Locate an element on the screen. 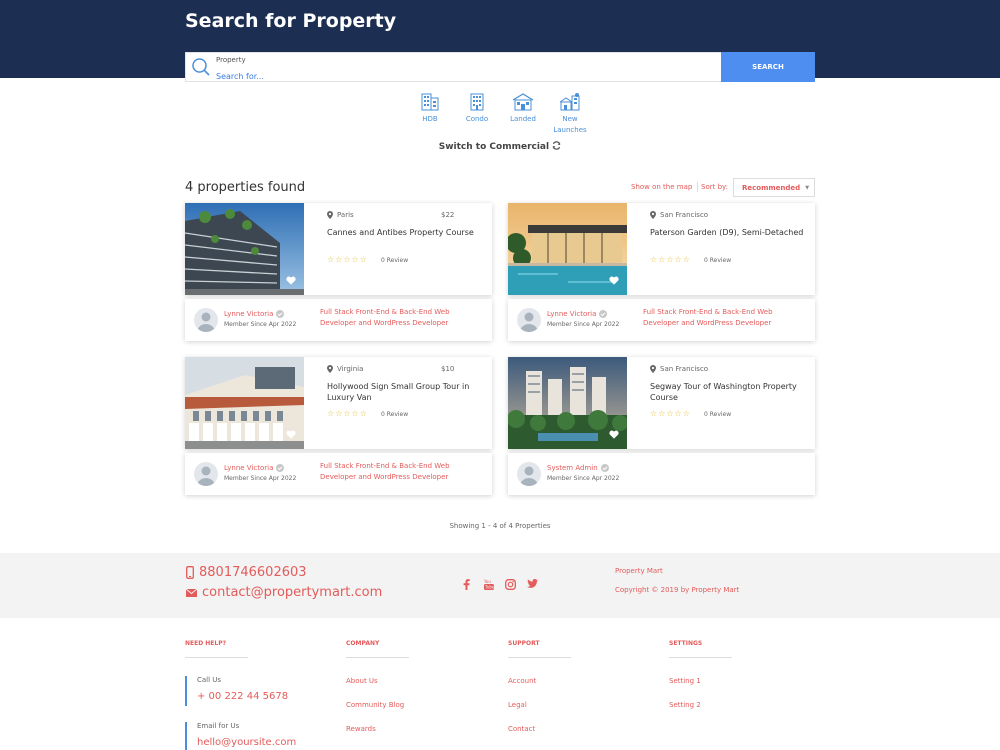 The width and height of the screenshot is (1000, 750). footer-phone-text: 8801746602603 is located at coordinates (253, 572).